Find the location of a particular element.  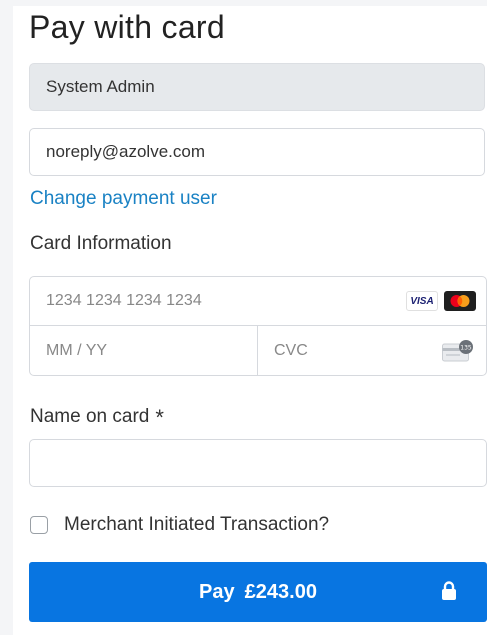

card-number-placeholder: 1234 1234 1234 1234 is located at coordinates (124, 300).